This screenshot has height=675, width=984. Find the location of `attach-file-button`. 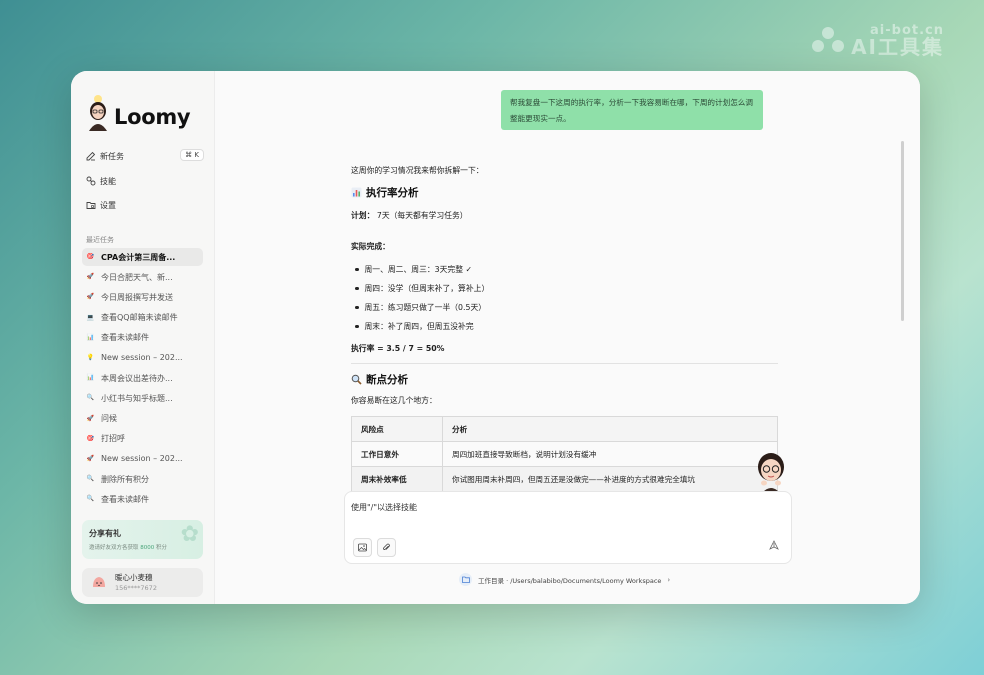

attach-file-button is located at coordinates (386, 547).